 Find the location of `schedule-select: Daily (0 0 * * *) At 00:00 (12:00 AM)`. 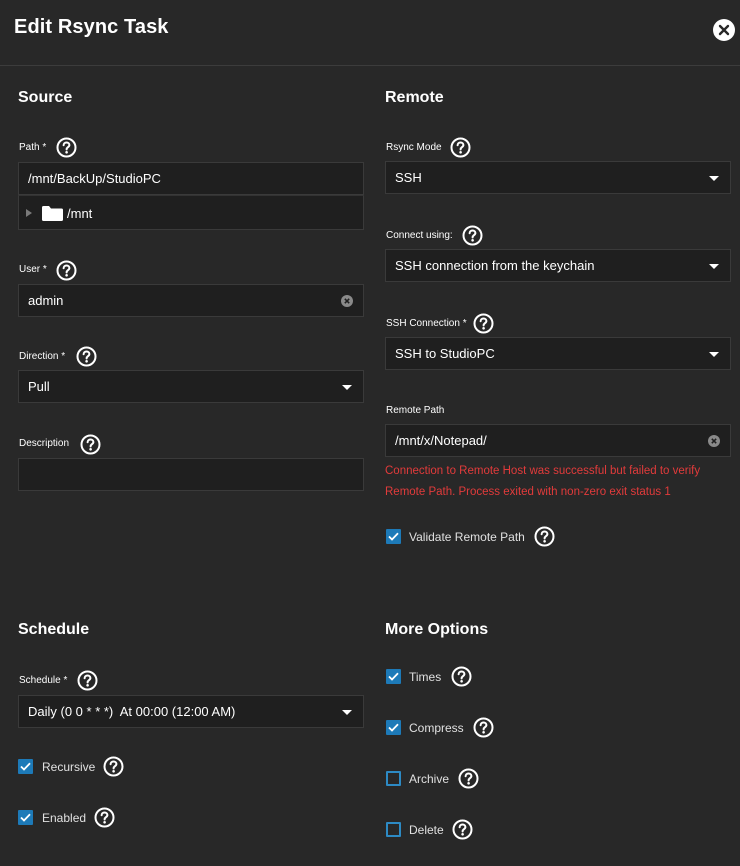

schedule-select: Daily (0 0 * * *) At 00:00 (12:00 AM) is located at coordinates (191, 711).